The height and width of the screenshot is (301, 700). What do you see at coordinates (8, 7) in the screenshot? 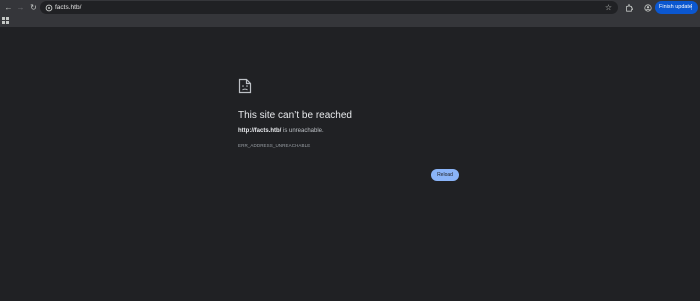
I see `back-icon: ←` at bounding box center [8, 7].